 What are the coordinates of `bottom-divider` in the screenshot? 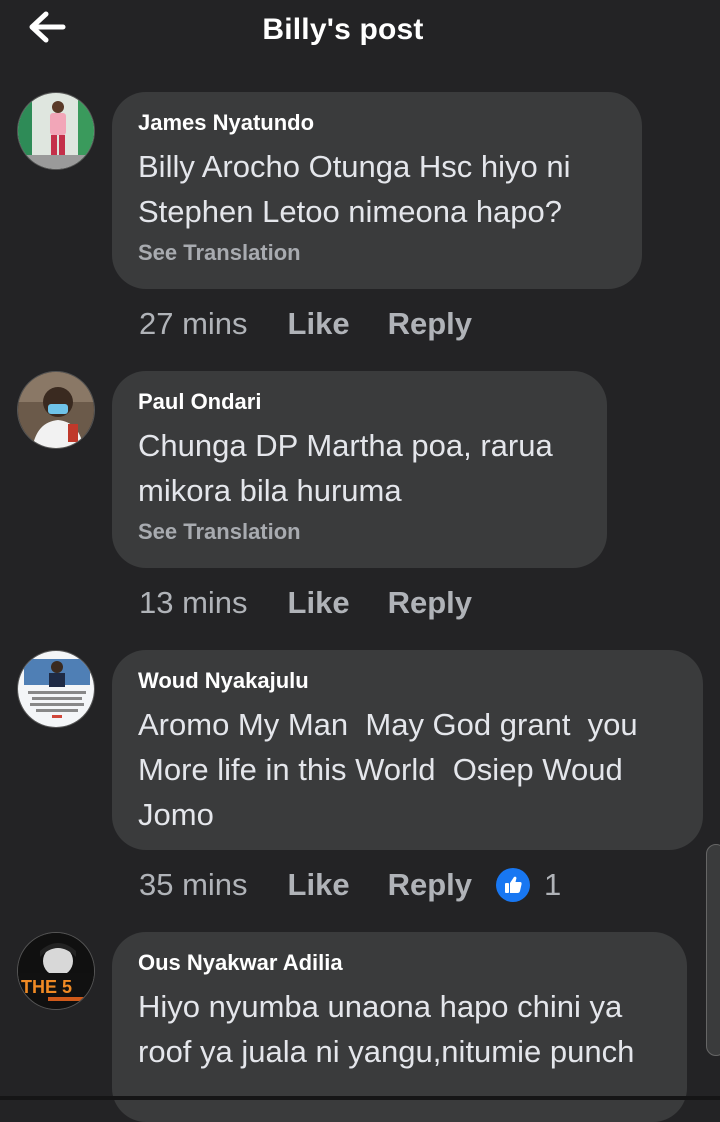 It's located at (360, 1098).